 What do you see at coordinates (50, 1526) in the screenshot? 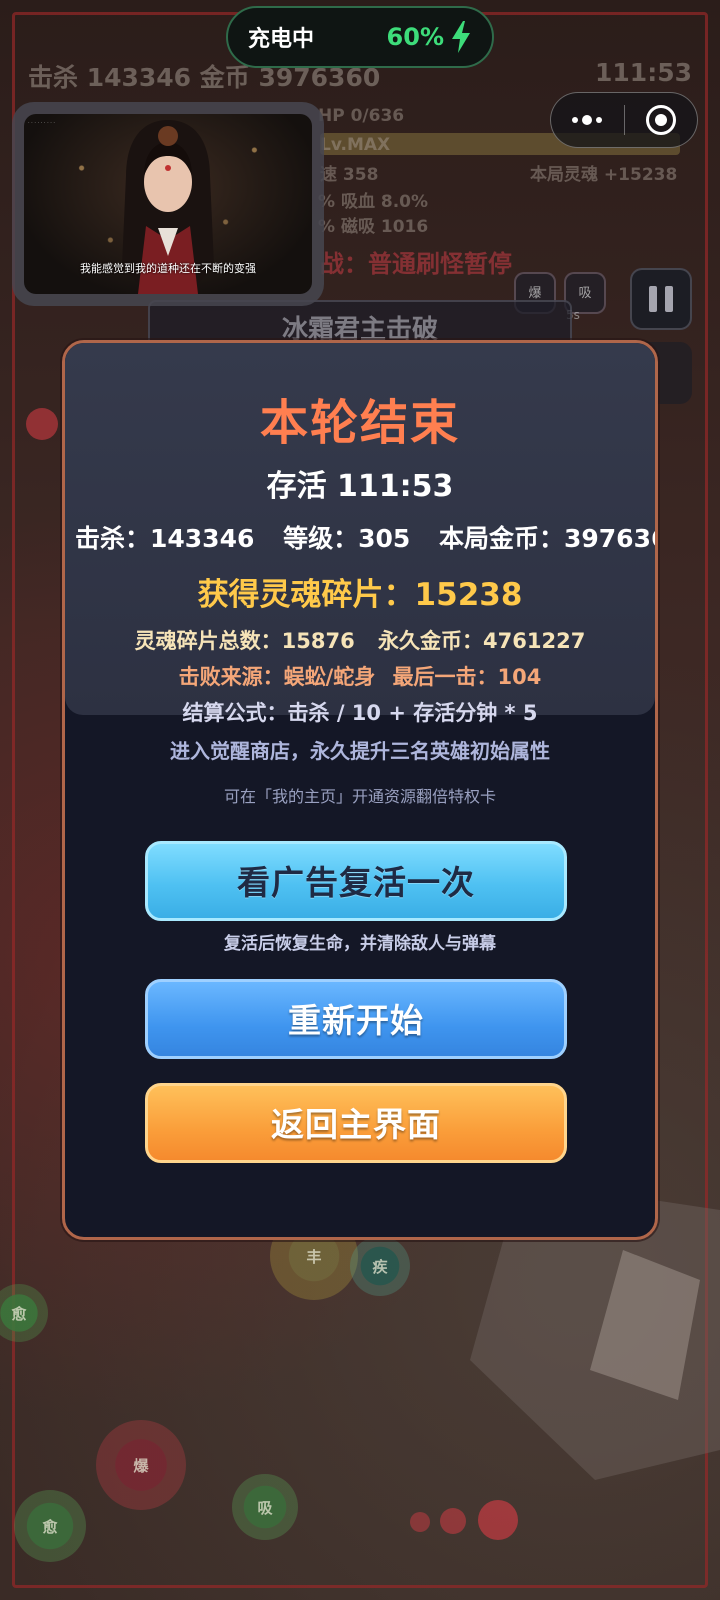
I see `pickup-orb: 愈` at bounding box center [50, 1526].